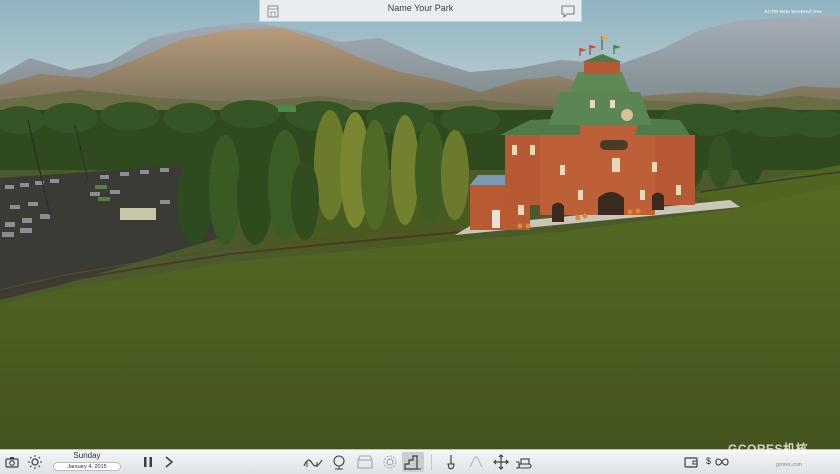 Image resolution: width=840 pixels, height=474 pixels. I want to click on sun-weather-icon, so click(35, 462).